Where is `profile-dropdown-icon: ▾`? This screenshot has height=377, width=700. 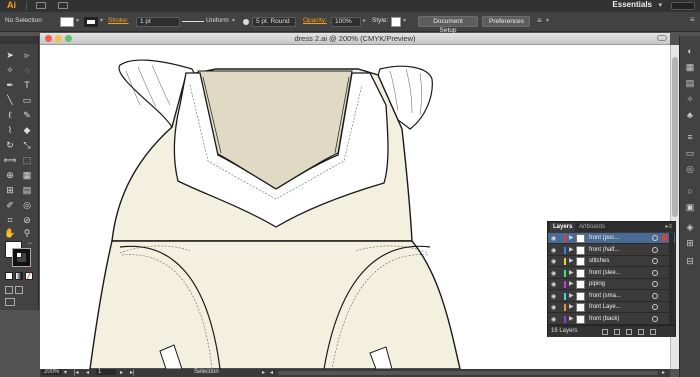
profile-dropdown-icon: ▾ is located at coordinates (233, 20).